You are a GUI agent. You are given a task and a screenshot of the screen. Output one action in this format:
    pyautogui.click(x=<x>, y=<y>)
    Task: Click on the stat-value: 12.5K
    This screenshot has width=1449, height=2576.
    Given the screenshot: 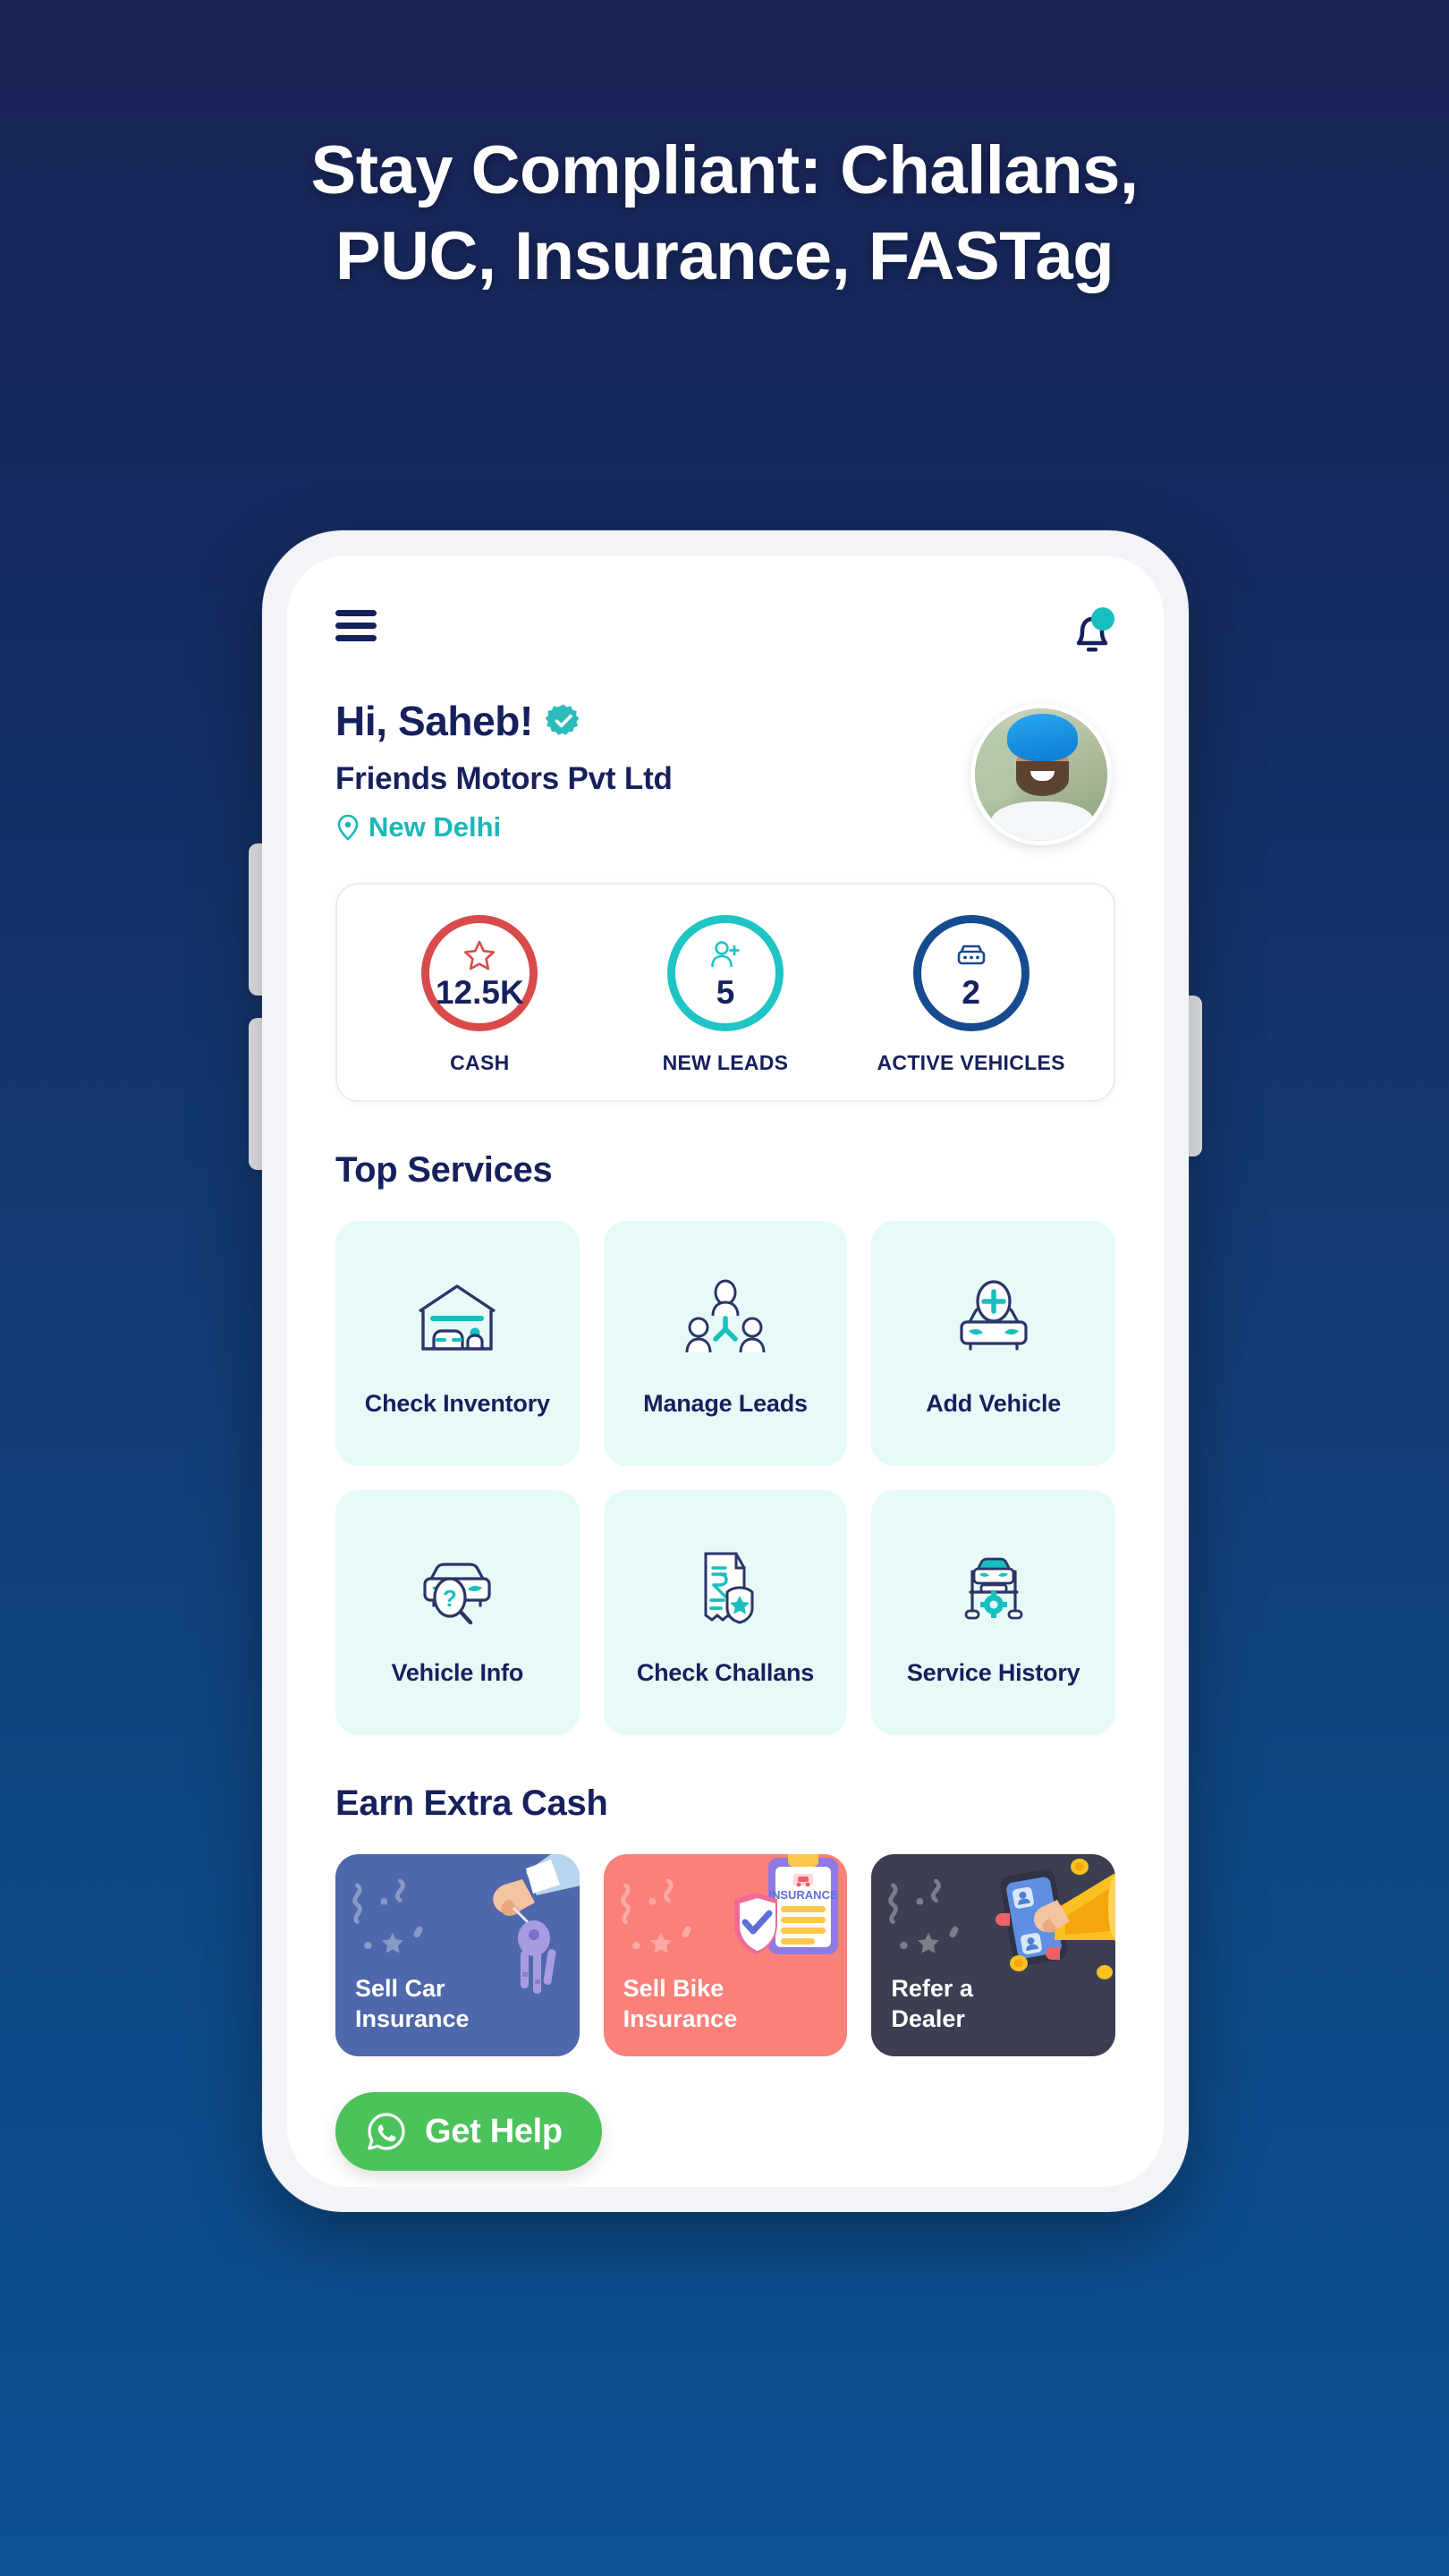 What is the action you would take?
    pyautogui.click(x=479, y=992)
    